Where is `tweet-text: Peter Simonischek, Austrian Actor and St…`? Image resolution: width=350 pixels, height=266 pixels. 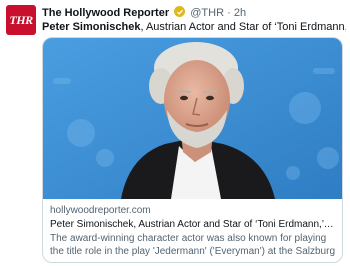 tweet-text: Peter Simonischek, Austrian Actor and St… is located at coordinates (194, 27).